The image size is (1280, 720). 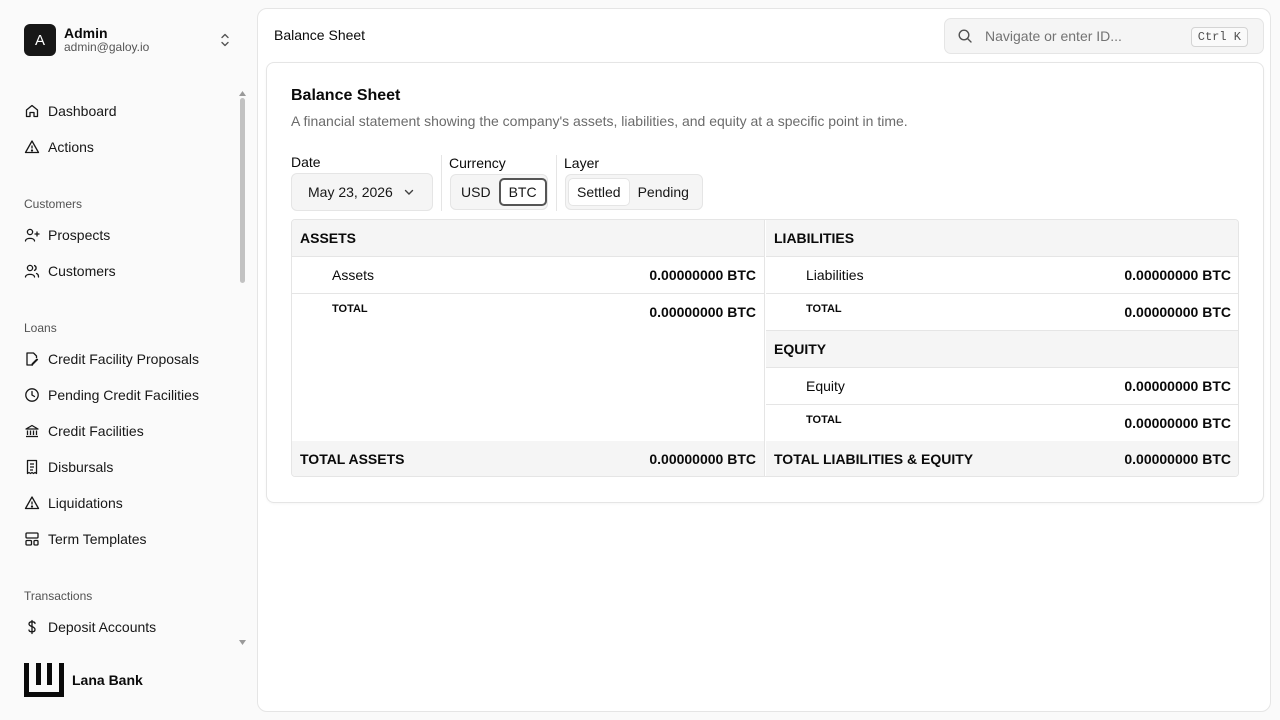 I want to click on sidebar-item-prospects: Prospects, so click(x=67, y=235).